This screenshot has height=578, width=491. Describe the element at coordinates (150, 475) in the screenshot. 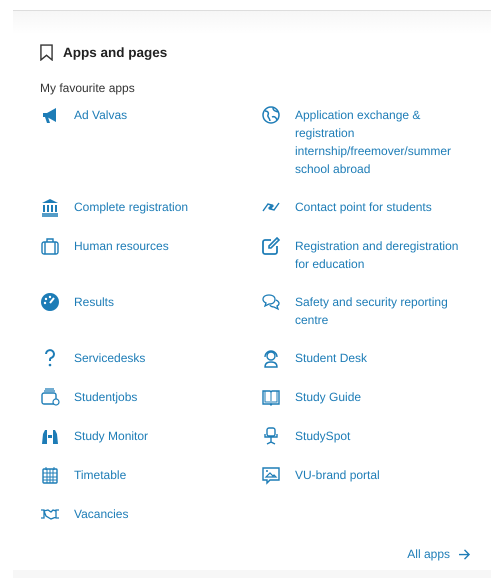

I see `app-link: Timetable` at that location.